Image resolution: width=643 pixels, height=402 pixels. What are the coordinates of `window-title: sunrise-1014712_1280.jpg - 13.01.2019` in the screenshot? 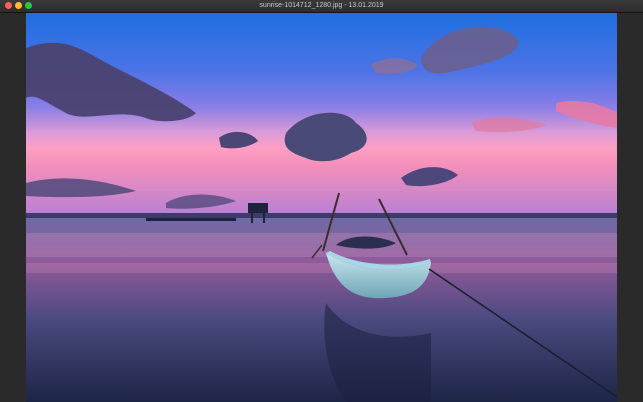 It's located at (321, 5).